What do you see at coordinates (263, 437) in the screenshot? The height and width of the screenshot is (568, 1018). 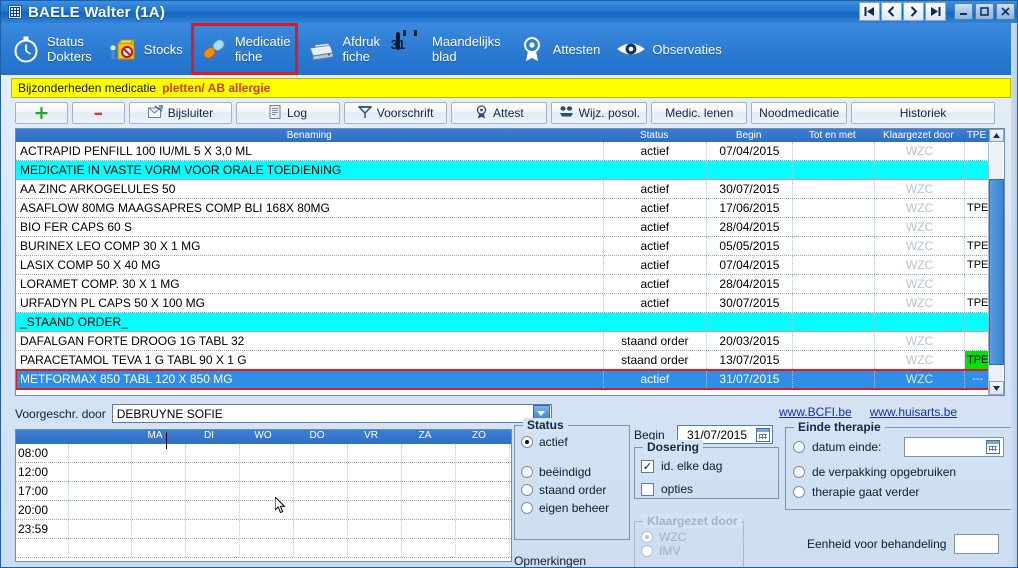 I see `schedule-day-header: WO` at bounding box center [263, 437].